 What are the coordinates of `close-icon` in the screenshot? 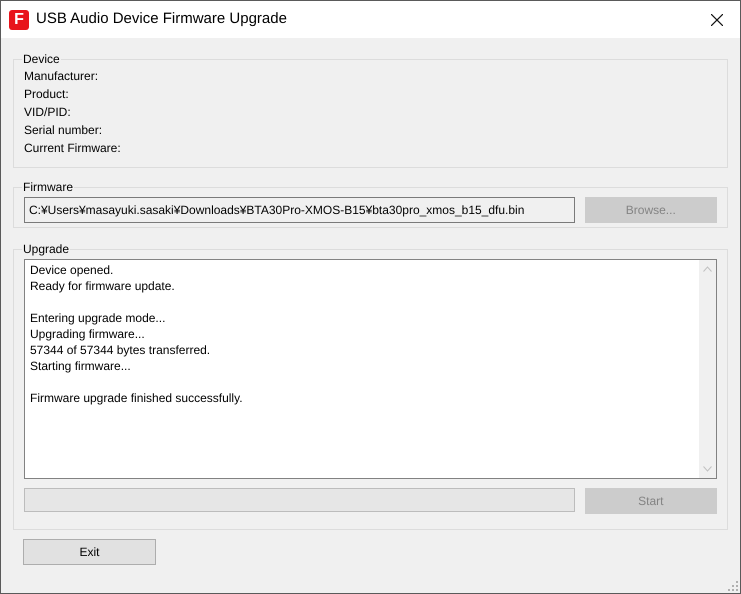 It's located at (717, 20).